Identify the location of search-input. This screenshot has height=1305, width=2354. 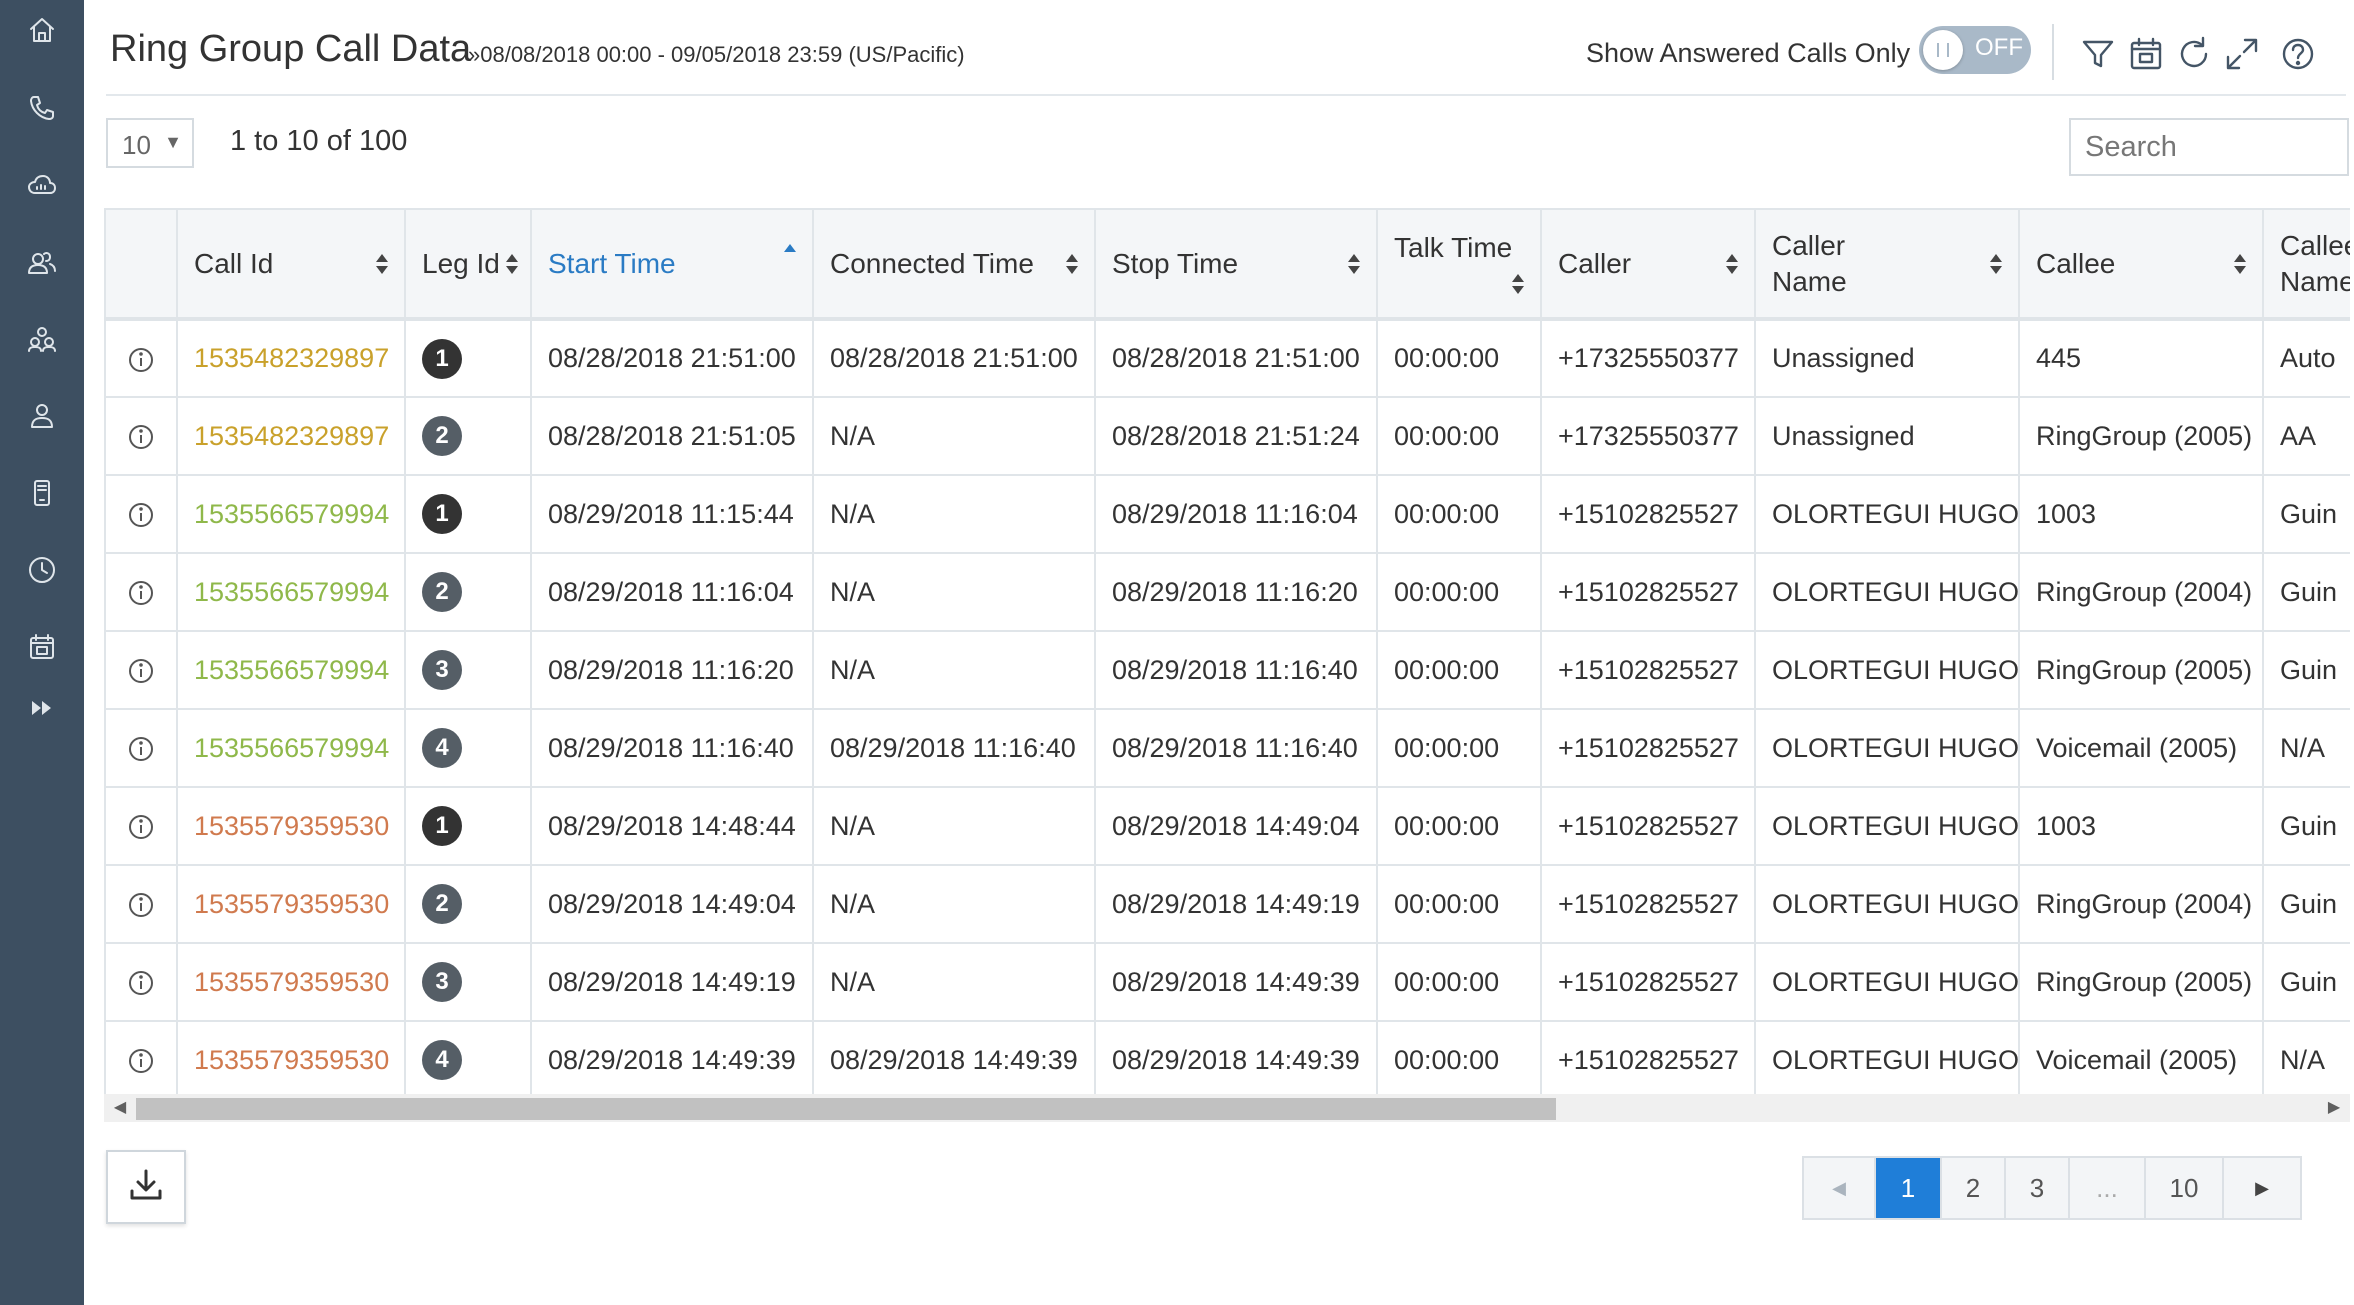
(2209, 147).